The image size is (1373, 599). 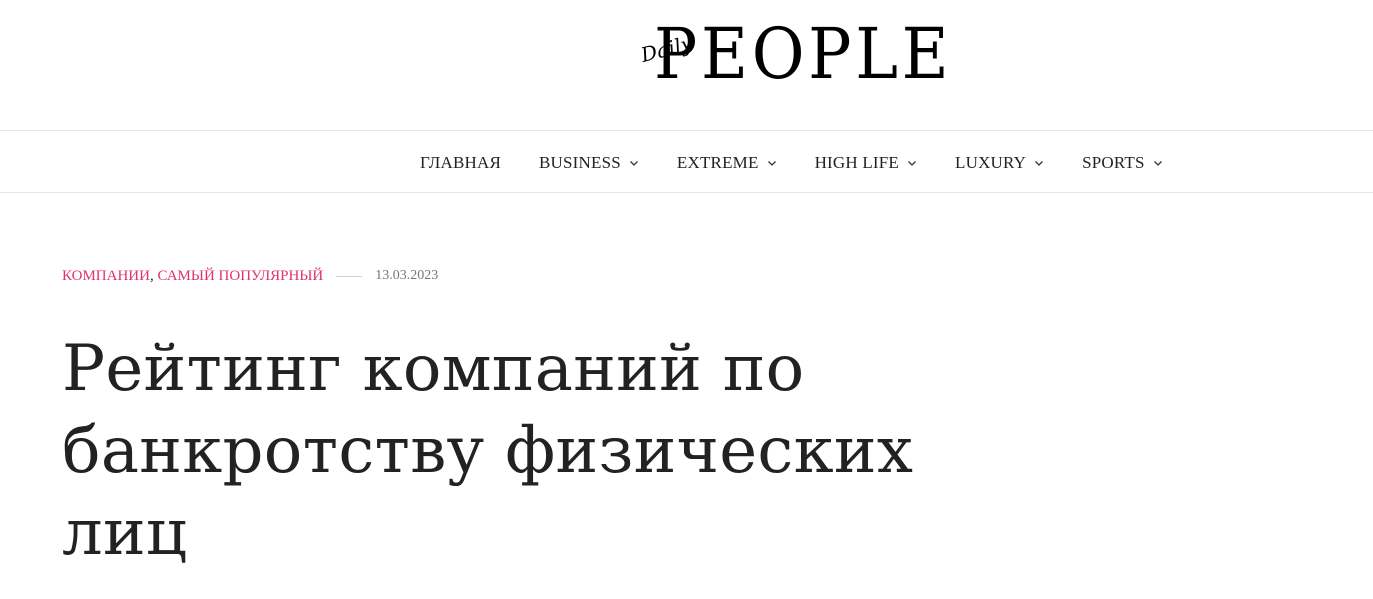 What do you see at coordinates (580, 162) in the screenshot?
I see `nav-item-label: BUSINESS` at bounding box center [580, 162].